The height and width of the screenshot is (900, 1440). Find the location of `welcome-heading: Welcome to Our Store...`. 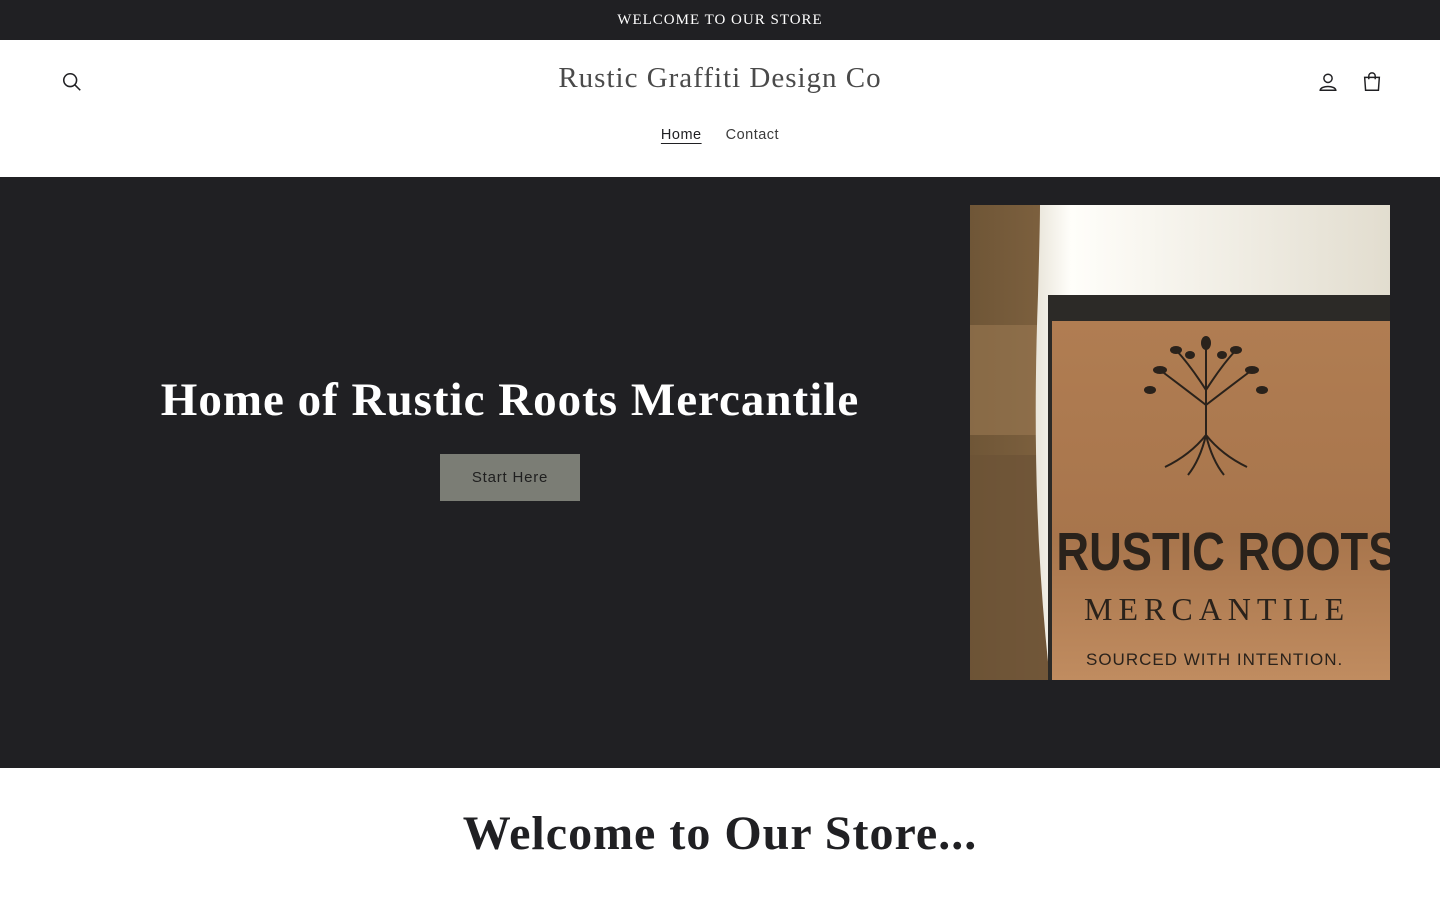

welcome-heading: Welcome to Our Store... is located at coordinates (720, 833).